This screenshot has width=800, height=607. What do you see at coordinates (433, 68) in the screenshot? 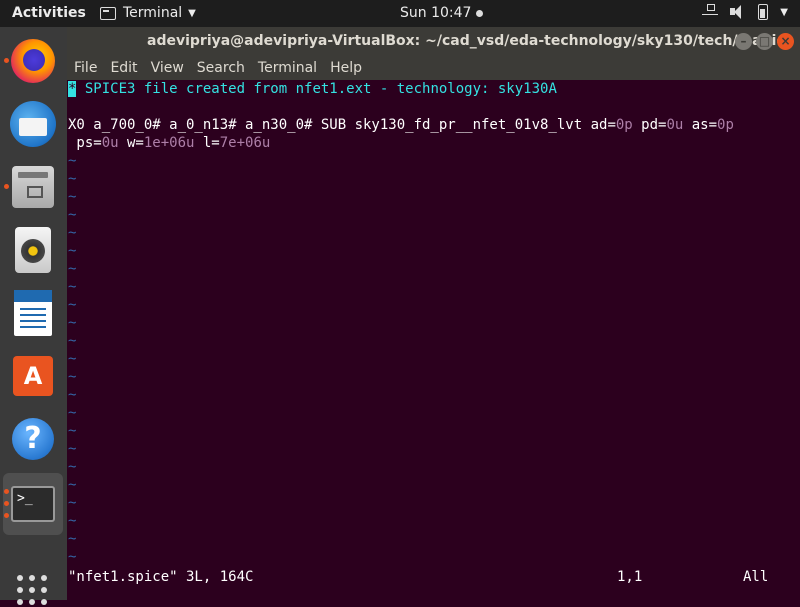
I see `menu-bar: File Edit View Search Terminal Help` at bounding box center [433, 68].